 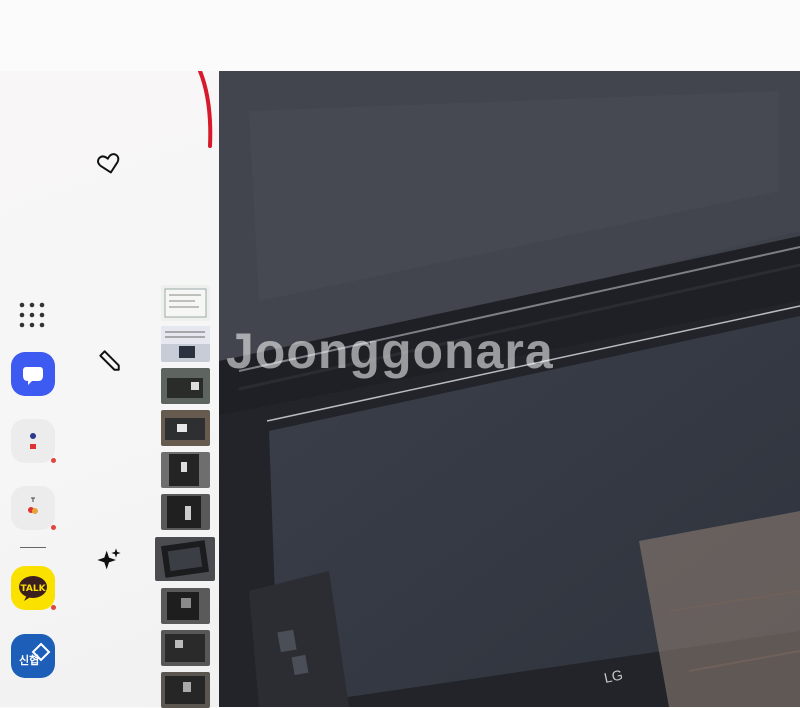 I want to click on divider, so click(x=33, y=547).